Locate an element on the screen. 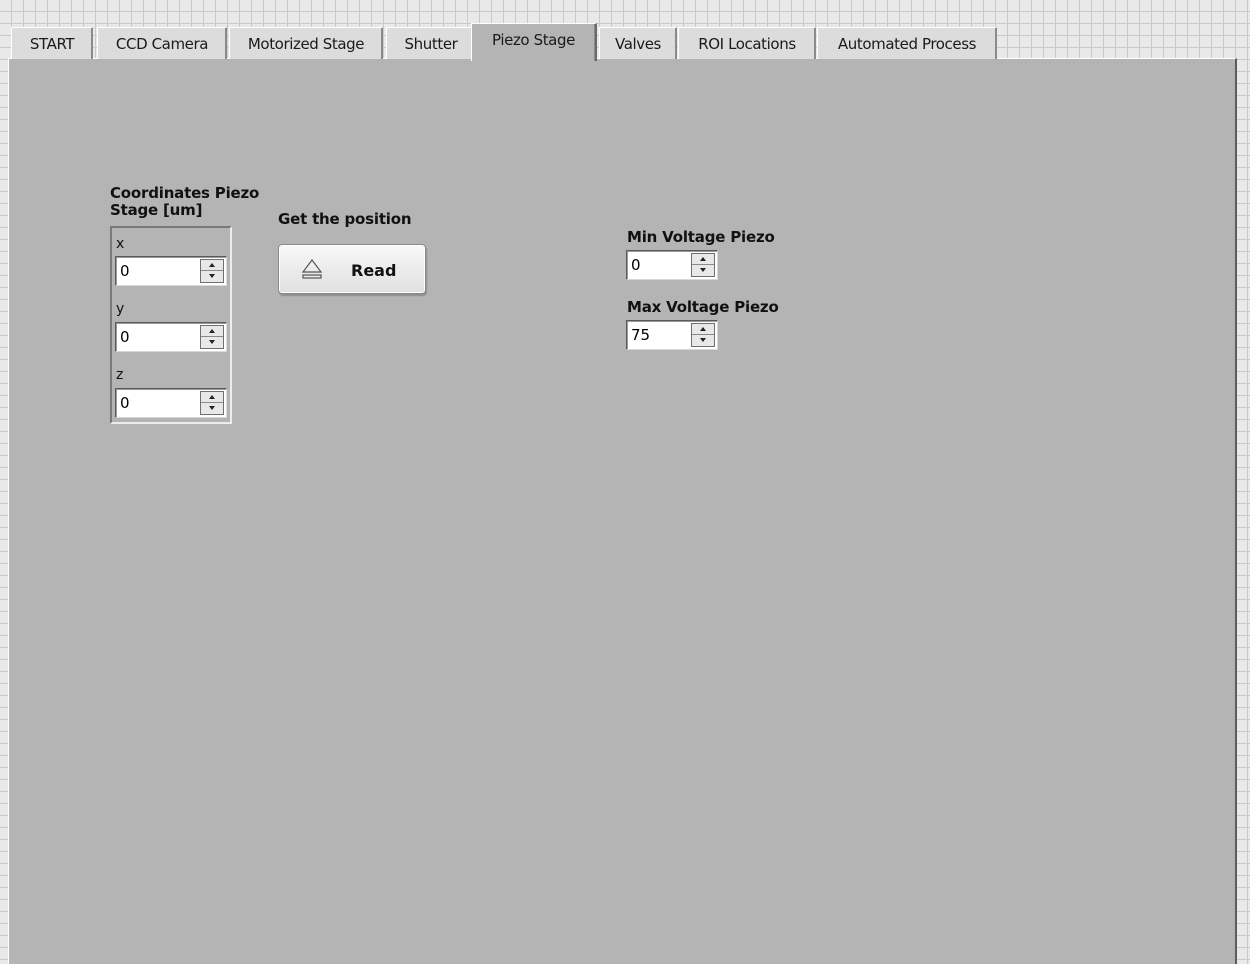 The image size is (1250, 964). tab-label: Motorized Stage is located at coordinates (306, 43).